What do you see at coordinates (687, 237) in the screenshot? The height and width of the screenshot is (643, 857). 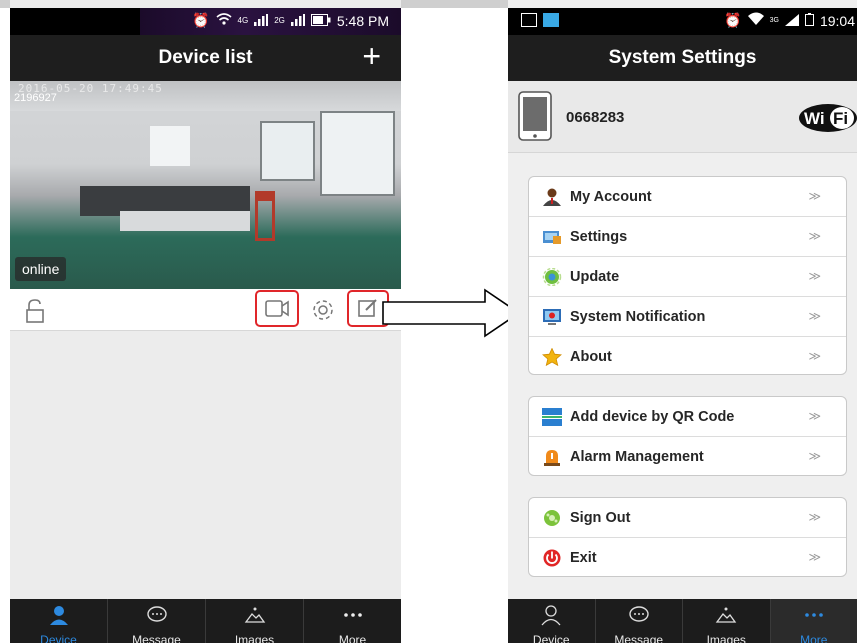 I see `menu-item-settings: Settings ≫` at bounding box center [687, 237].